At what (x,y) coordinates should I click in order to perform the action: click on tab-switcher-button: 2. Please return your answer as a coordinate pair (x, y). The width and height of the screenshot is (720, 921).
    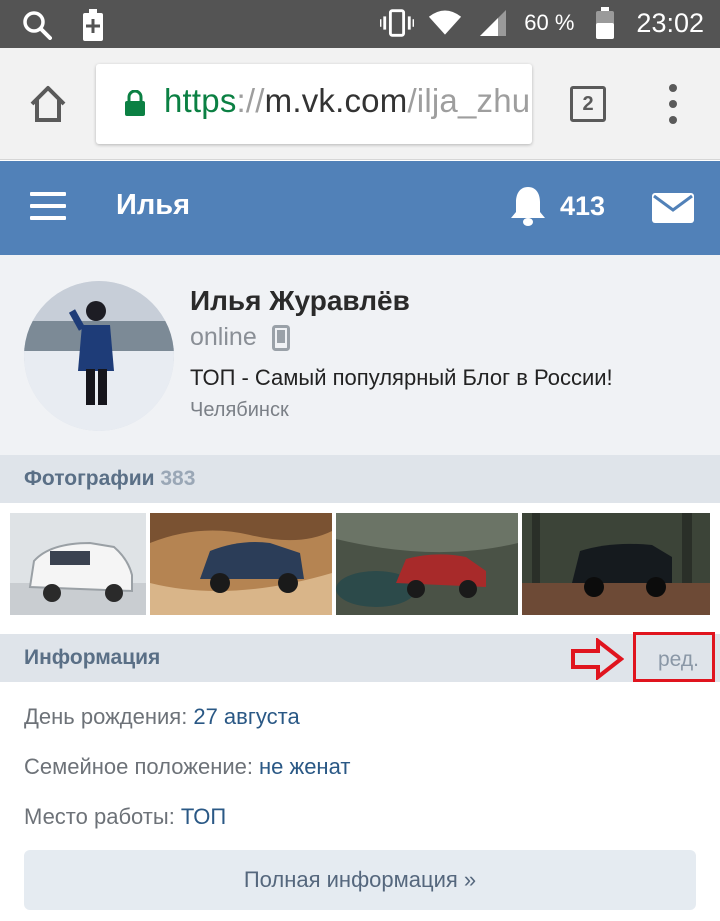
    Looking at the image, I should click on (588, 104).